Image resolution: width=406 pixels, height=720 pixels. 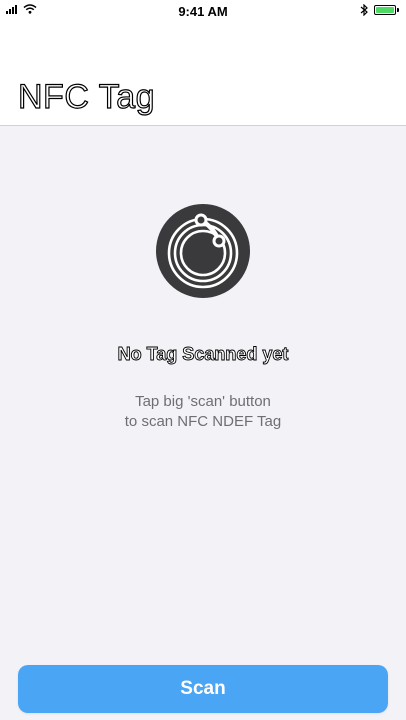 What do you see at coordinates (86, 96) in the screenshot?
I see `page-title: NFC Tag` at bounding box center [86, 96].